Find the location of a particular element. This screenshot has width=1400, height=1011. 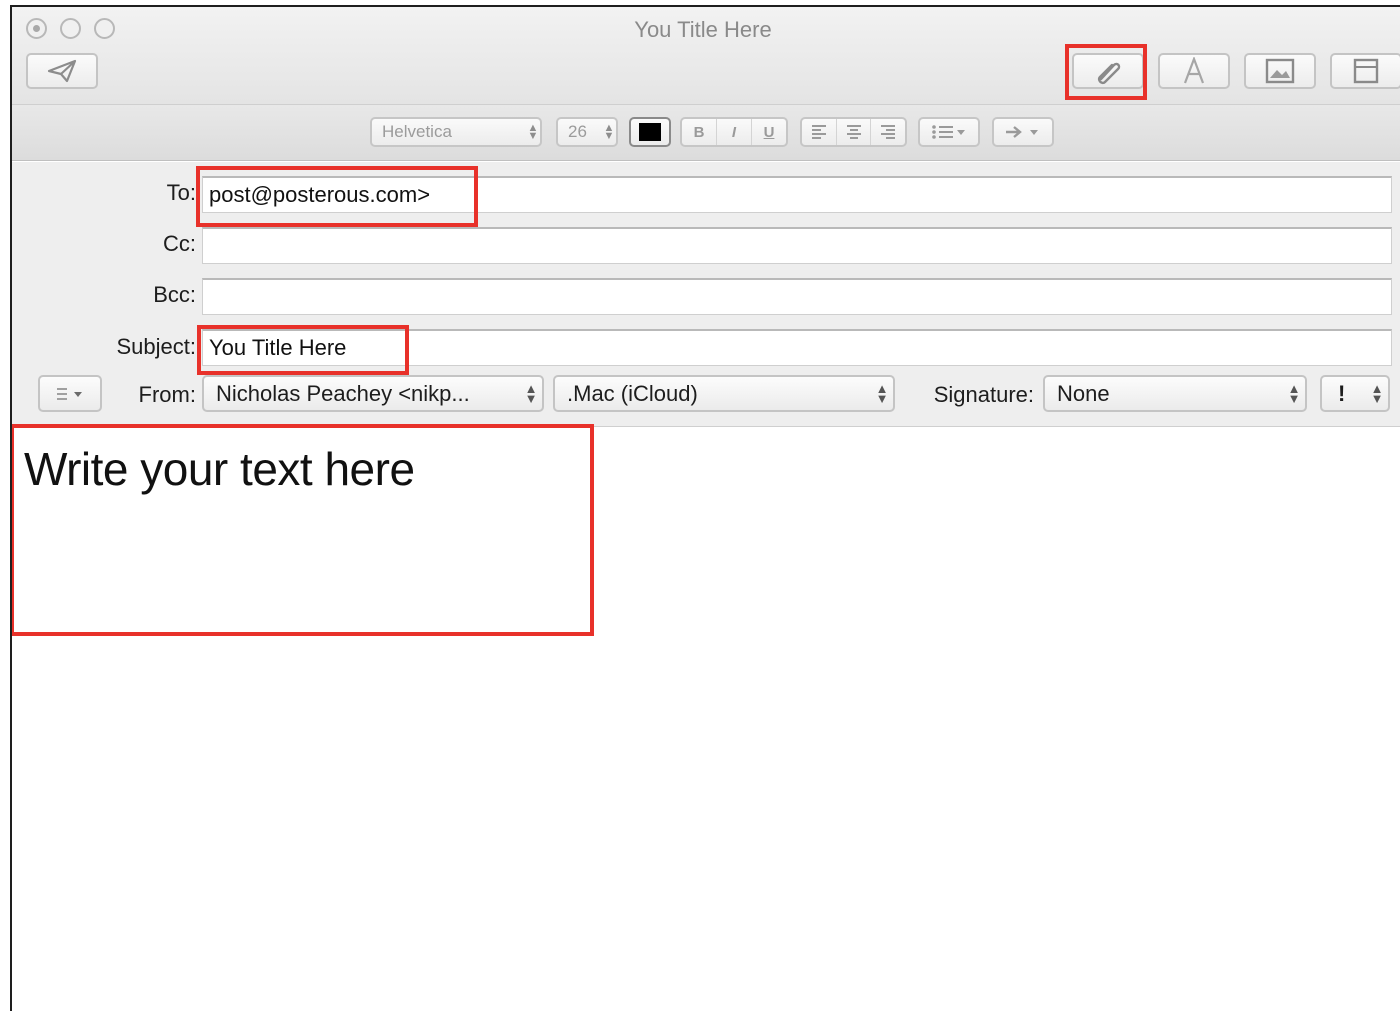

body-highlight is located at coordinates (303, 530).